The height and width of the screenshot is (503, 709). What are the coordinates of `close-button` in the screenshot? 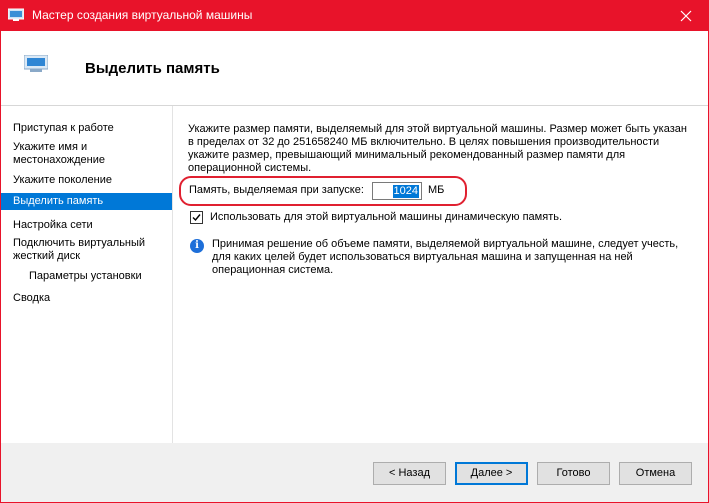 It's located at (686, 15).